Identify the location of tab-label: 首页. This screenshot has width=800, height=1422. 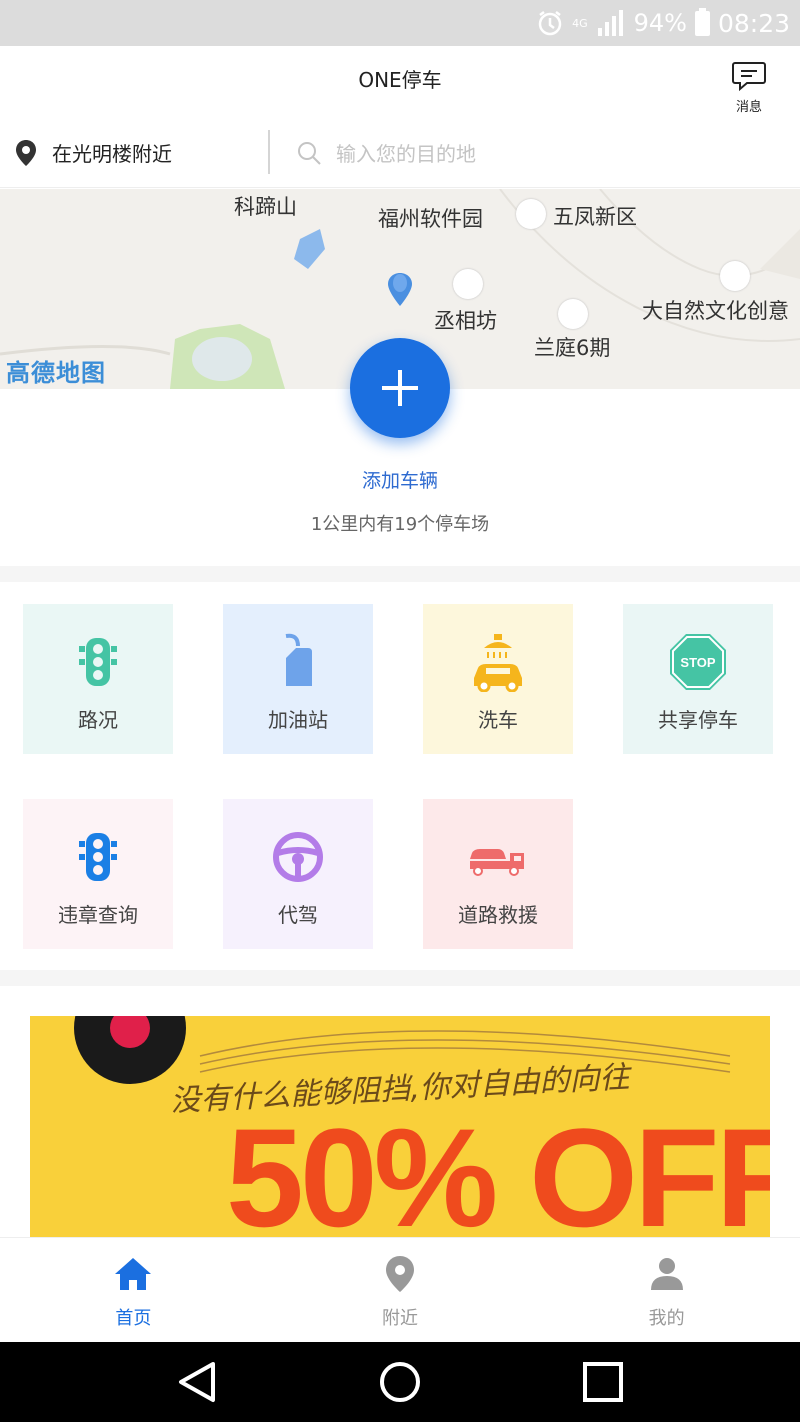
(133, 1318).